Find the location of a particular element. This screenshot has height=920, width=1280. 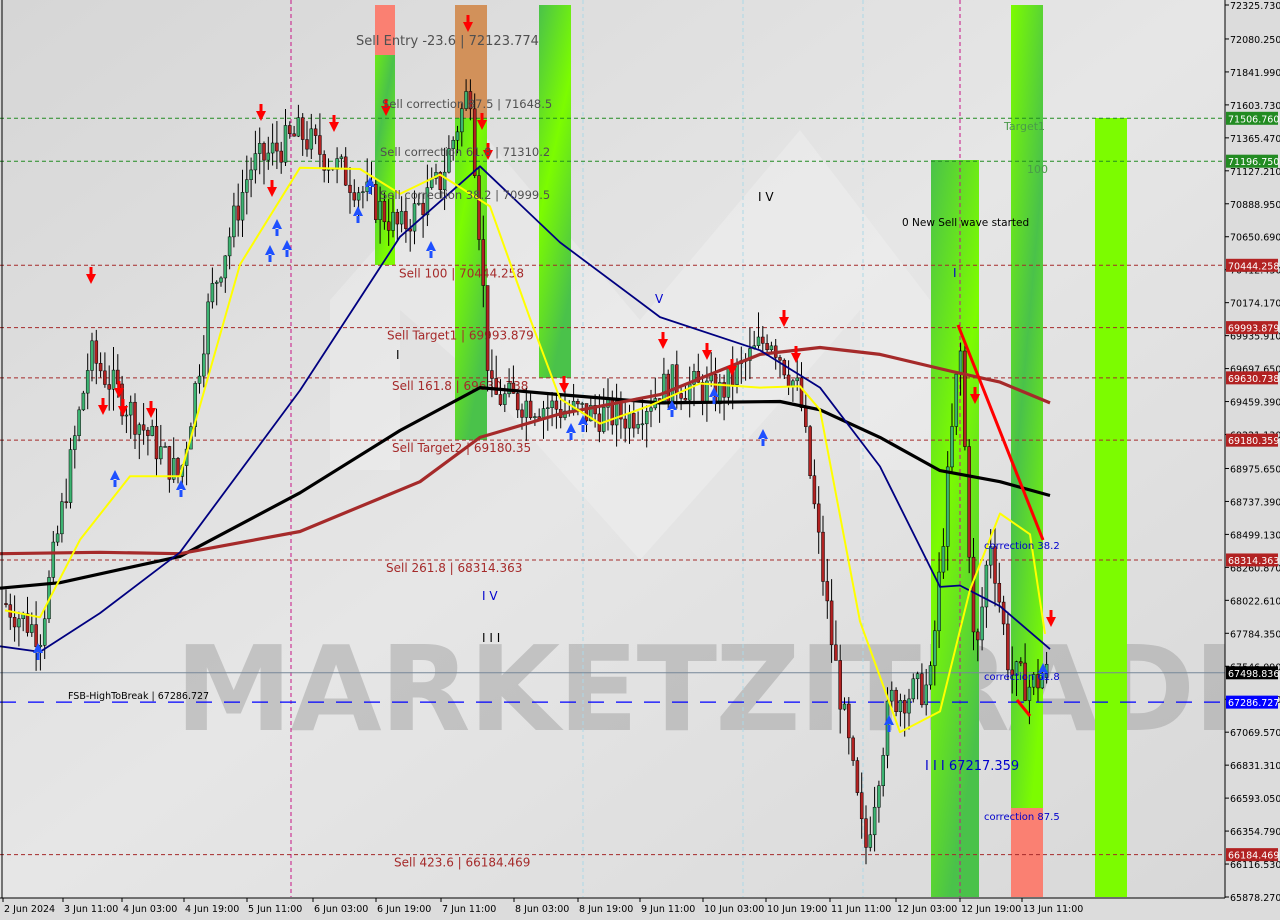

time-tick-label: 13 Jun 11:00 is located at coordinates (1053, 909).